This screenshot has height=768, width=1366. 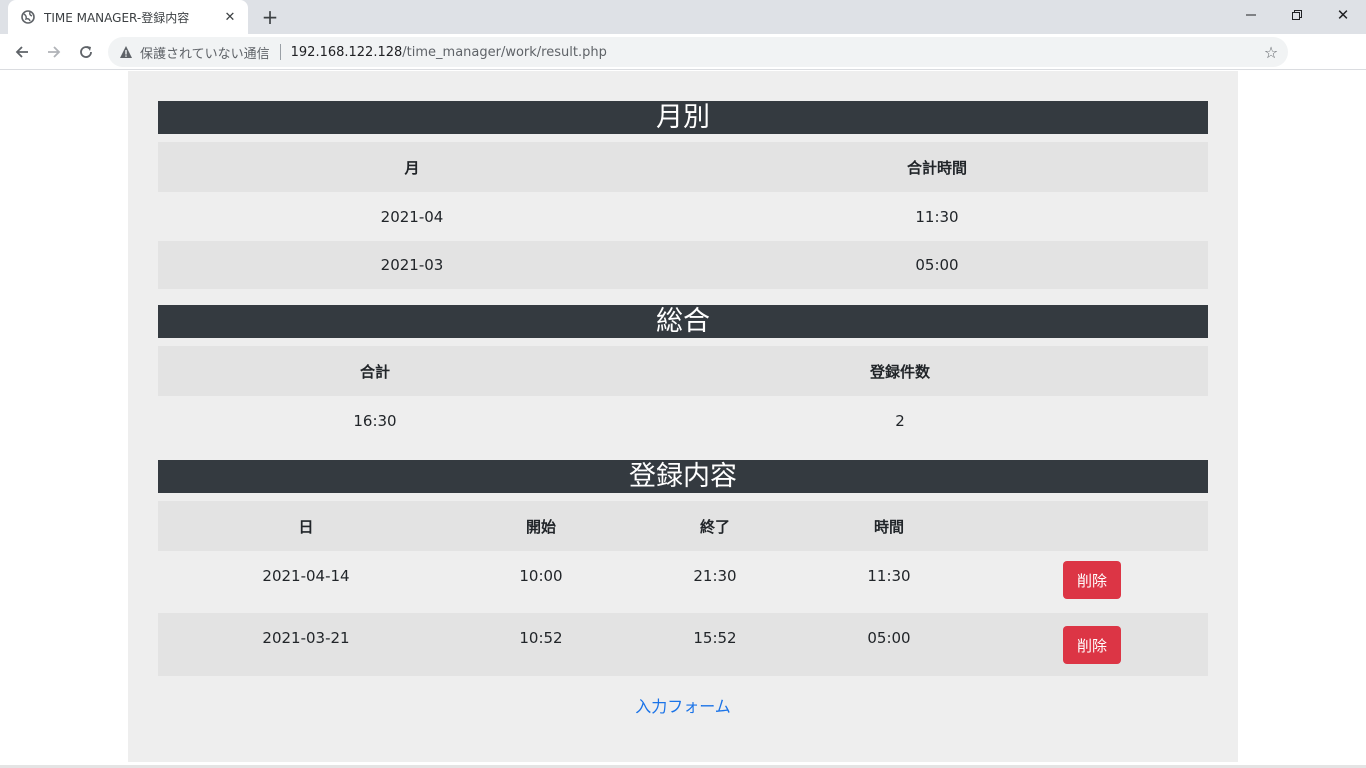 I want to click on col-end: 終了, so click(x=714, y=526).